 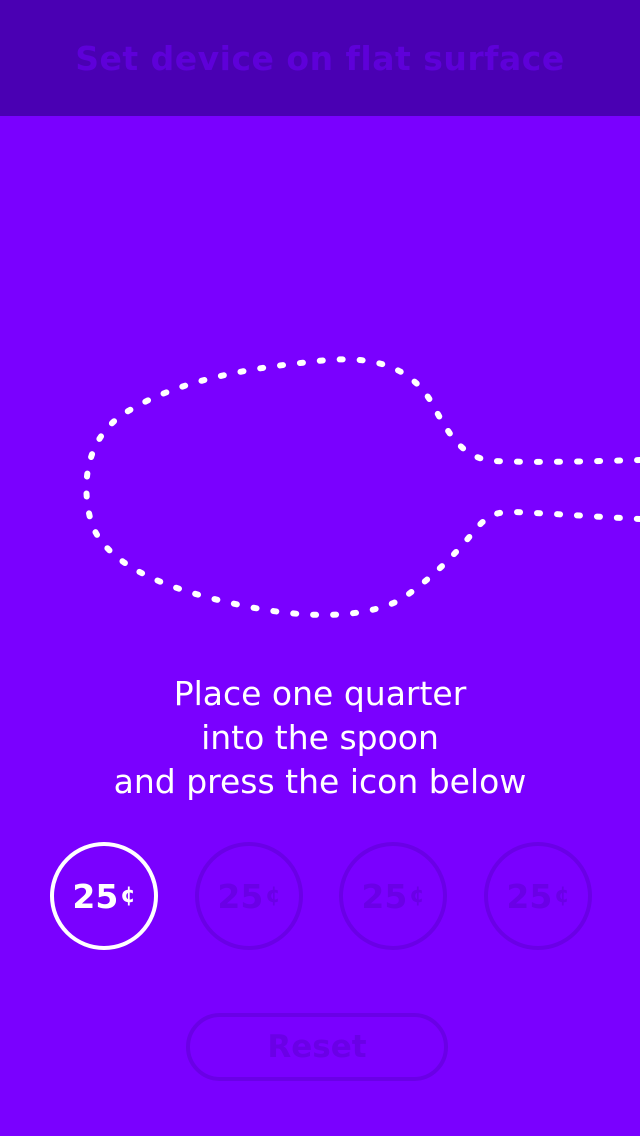 I want to click on quarter-button-1: 25 ¢, so click(x=104, y=896).